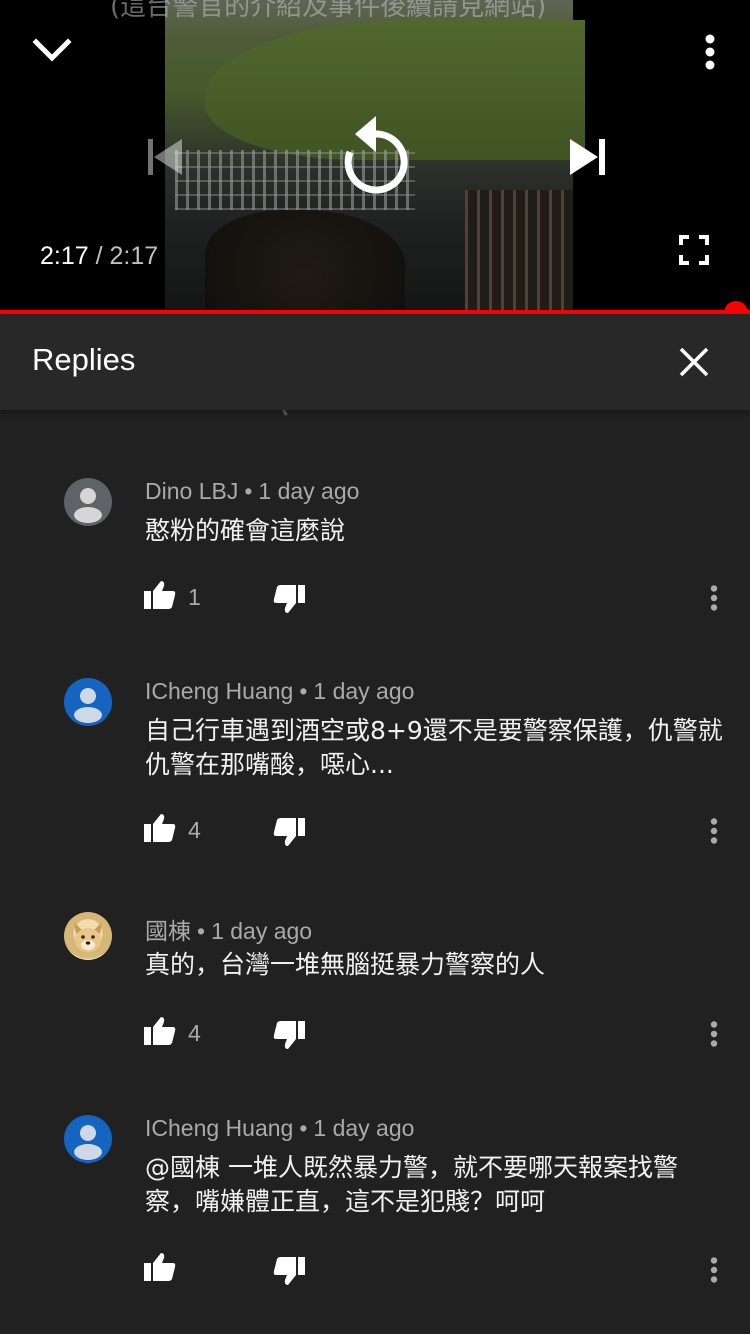 Image resolution: width=750 pixels, height=1334 pixels. I want to click on previous-video-button, so click(164, 157).